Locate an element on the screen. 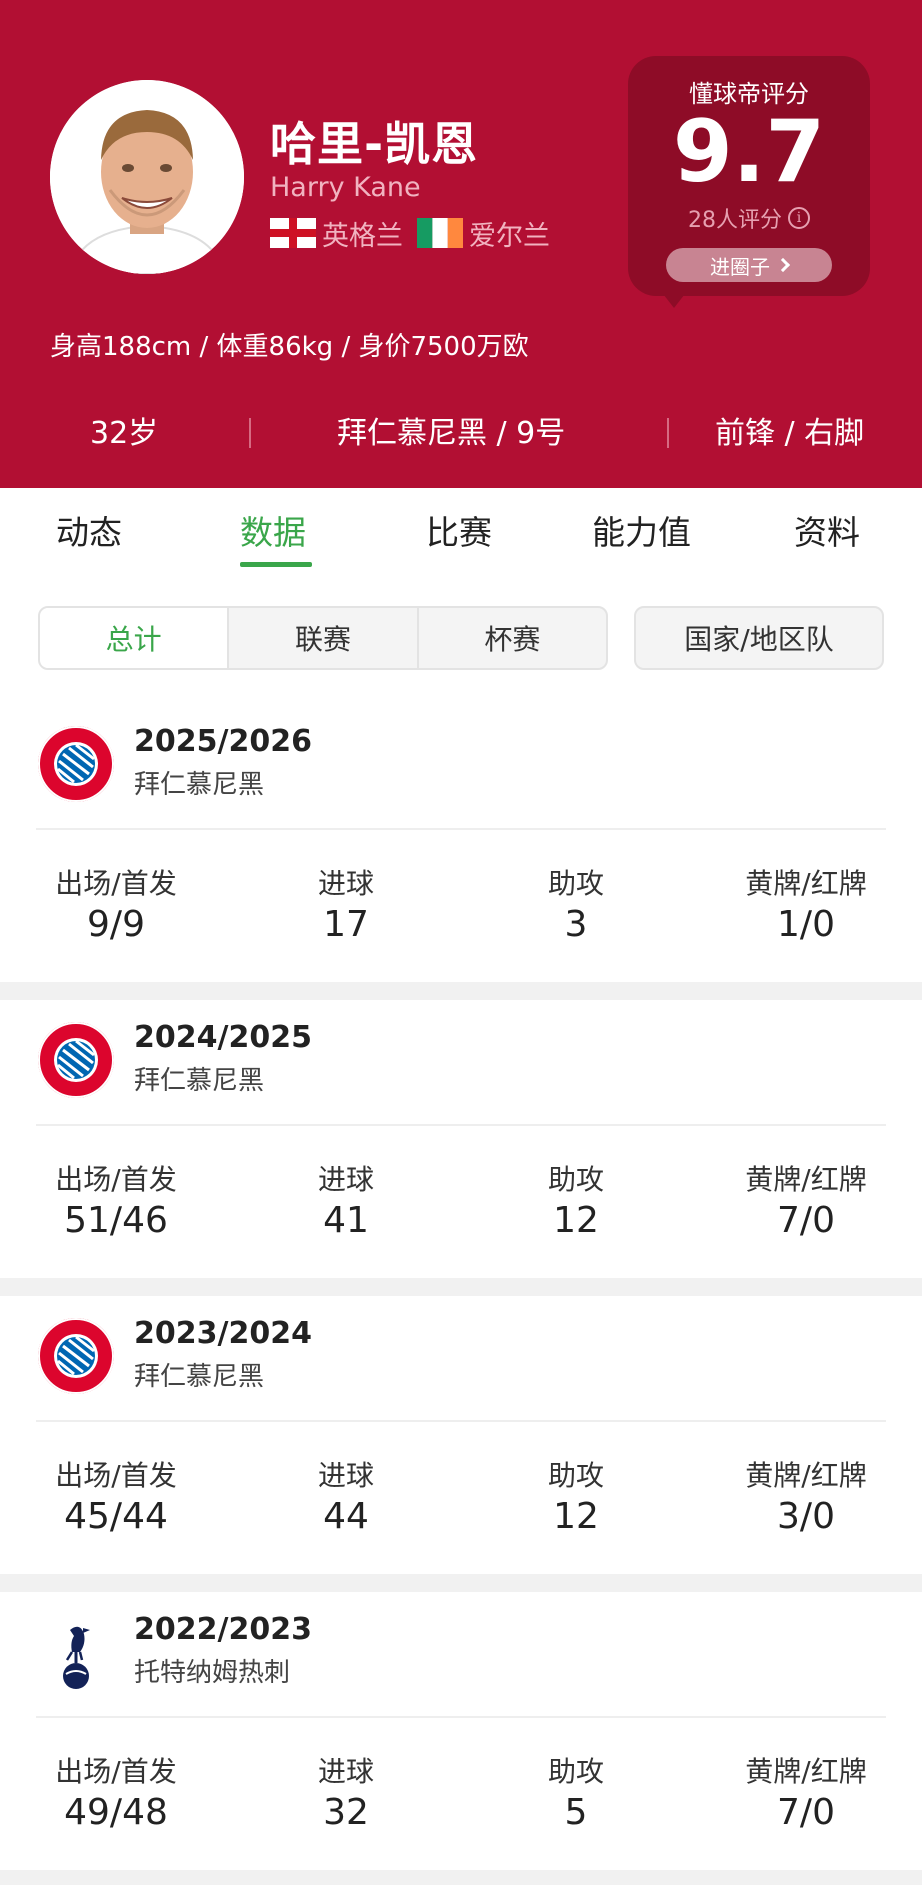 The height and width of the screenshot is (1885, 922). player-age: 32岁 is located at coordinates (124, 433).